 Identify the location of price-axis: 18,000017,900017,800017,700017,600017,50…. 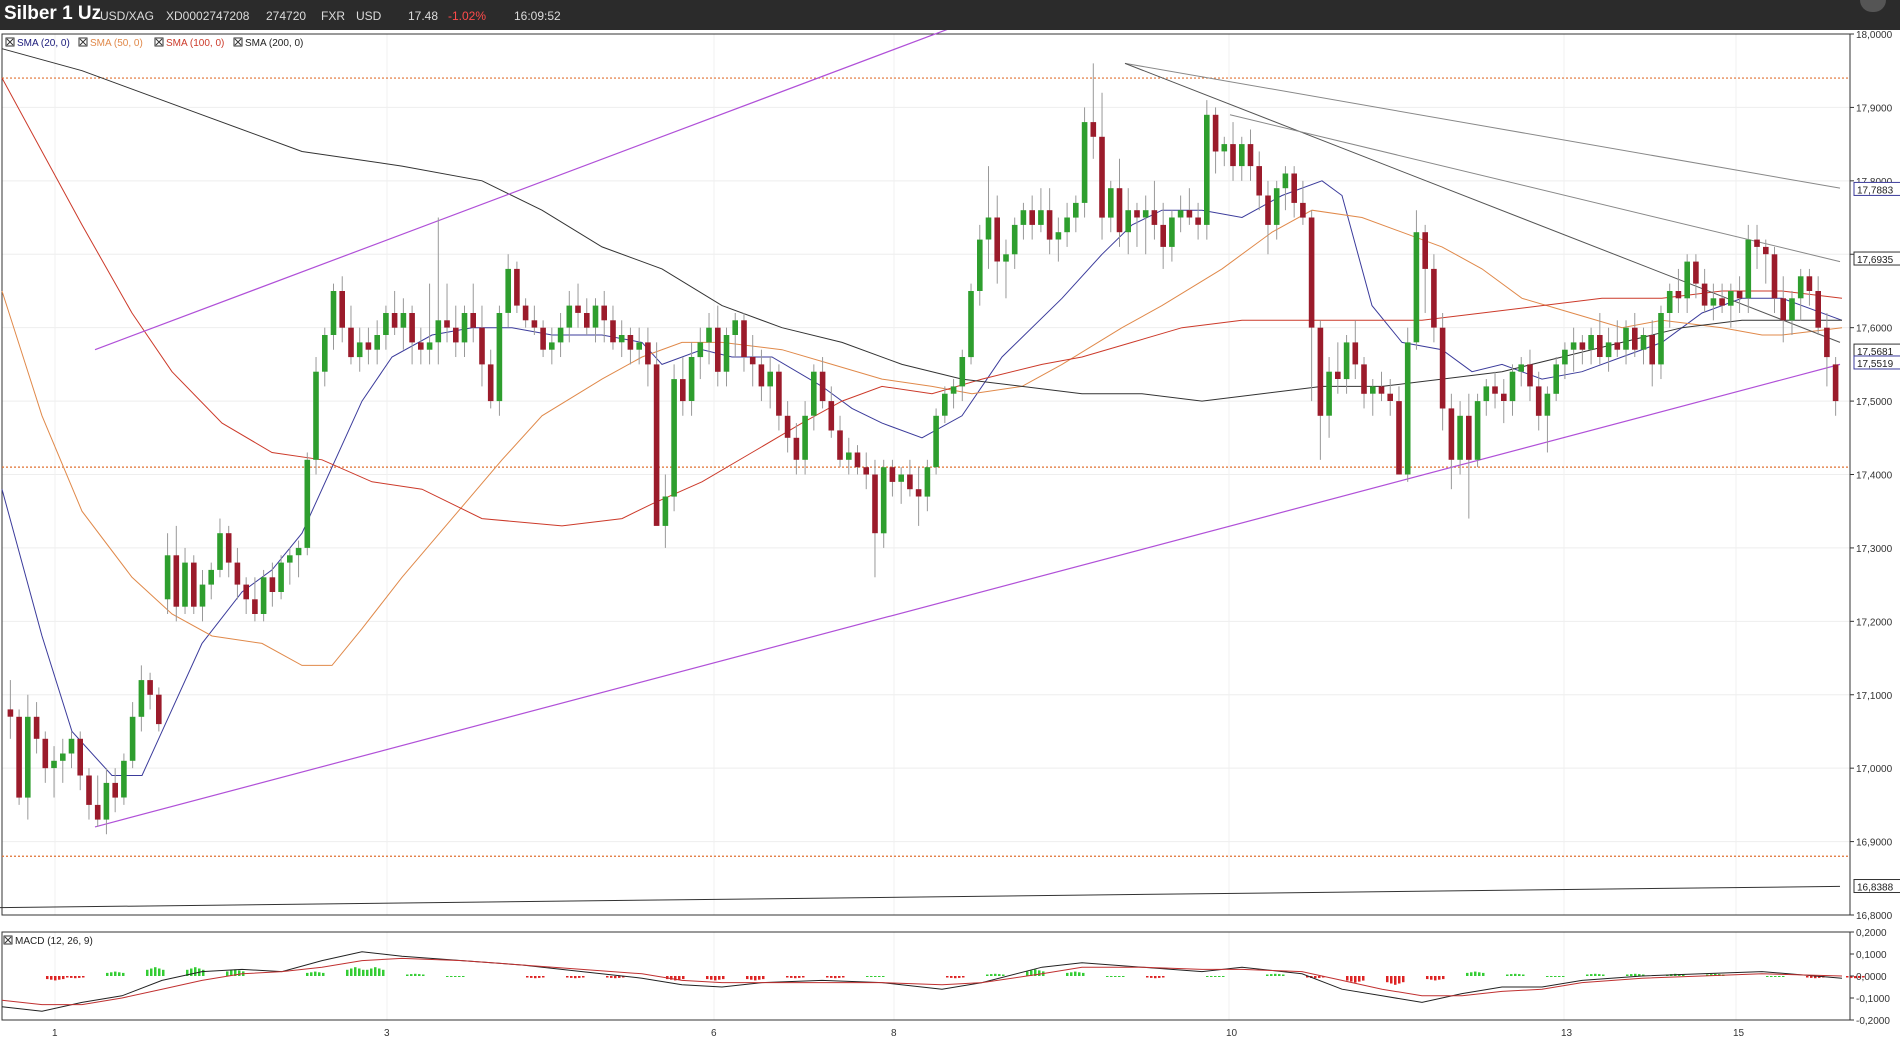
(1871, 476).